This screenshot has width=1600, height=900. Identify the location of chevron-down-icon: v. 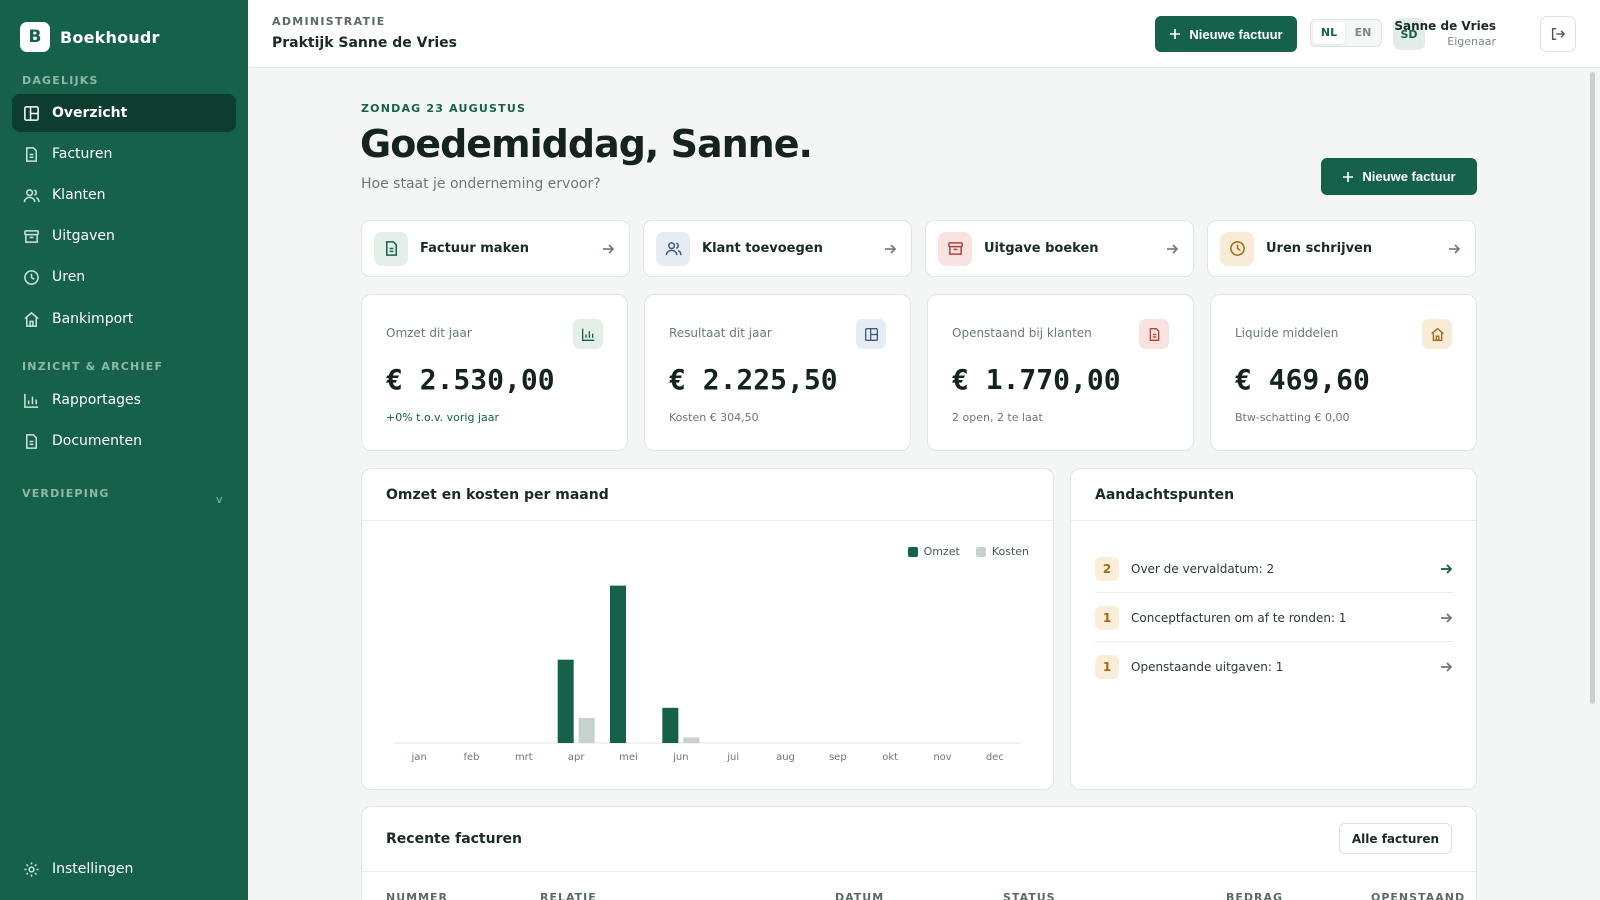
(219, 499).